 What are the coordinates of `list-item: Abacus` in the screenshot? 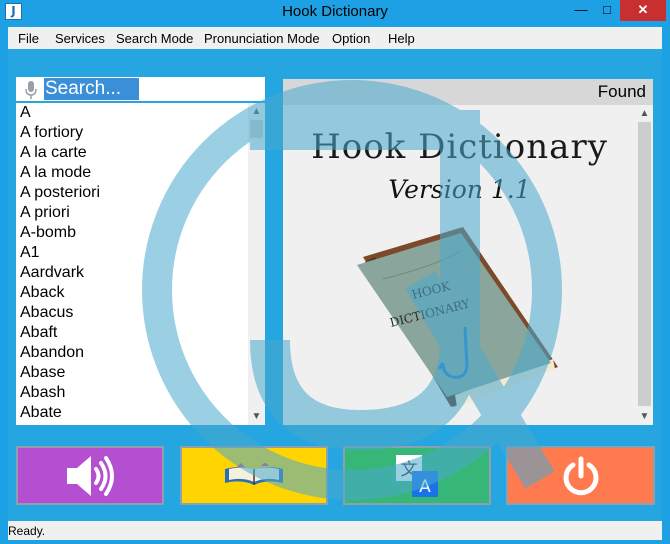 It's located at (46, 313).